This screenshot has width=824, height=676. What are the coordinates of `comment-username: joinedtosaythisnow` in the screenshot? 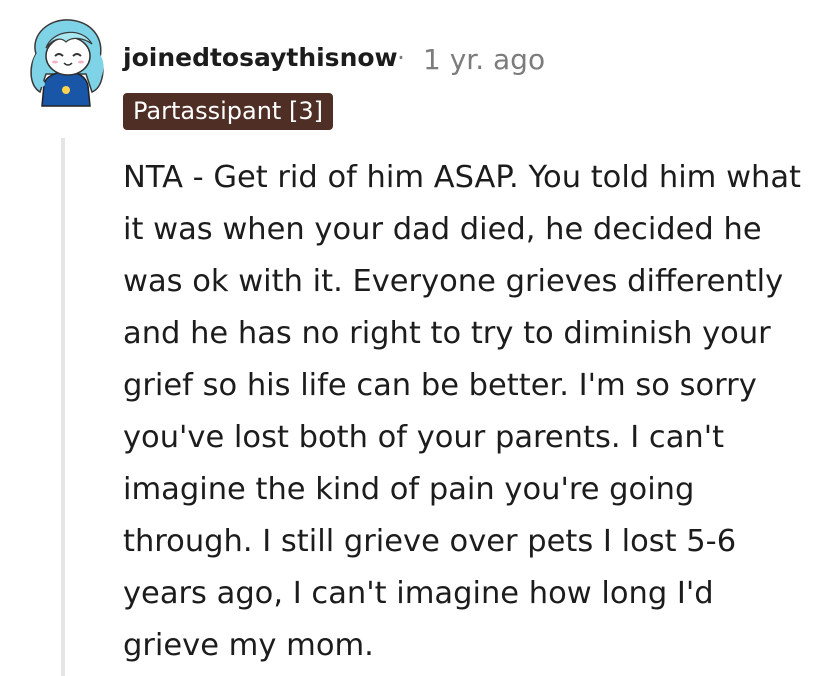 It's located at (260, 57).